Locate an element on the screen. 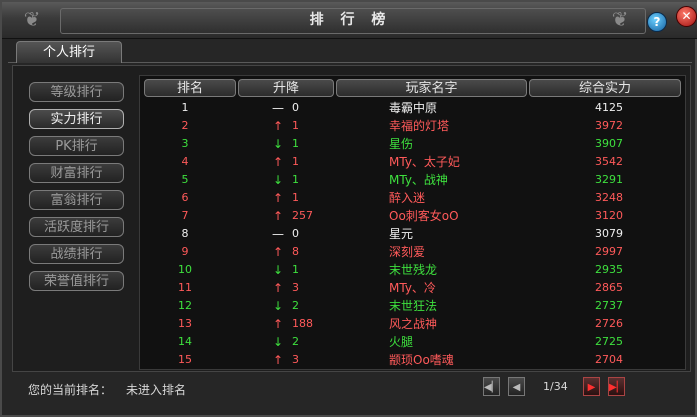  player-name-cell: 末世残龙 is located at coordinates (413, 270).